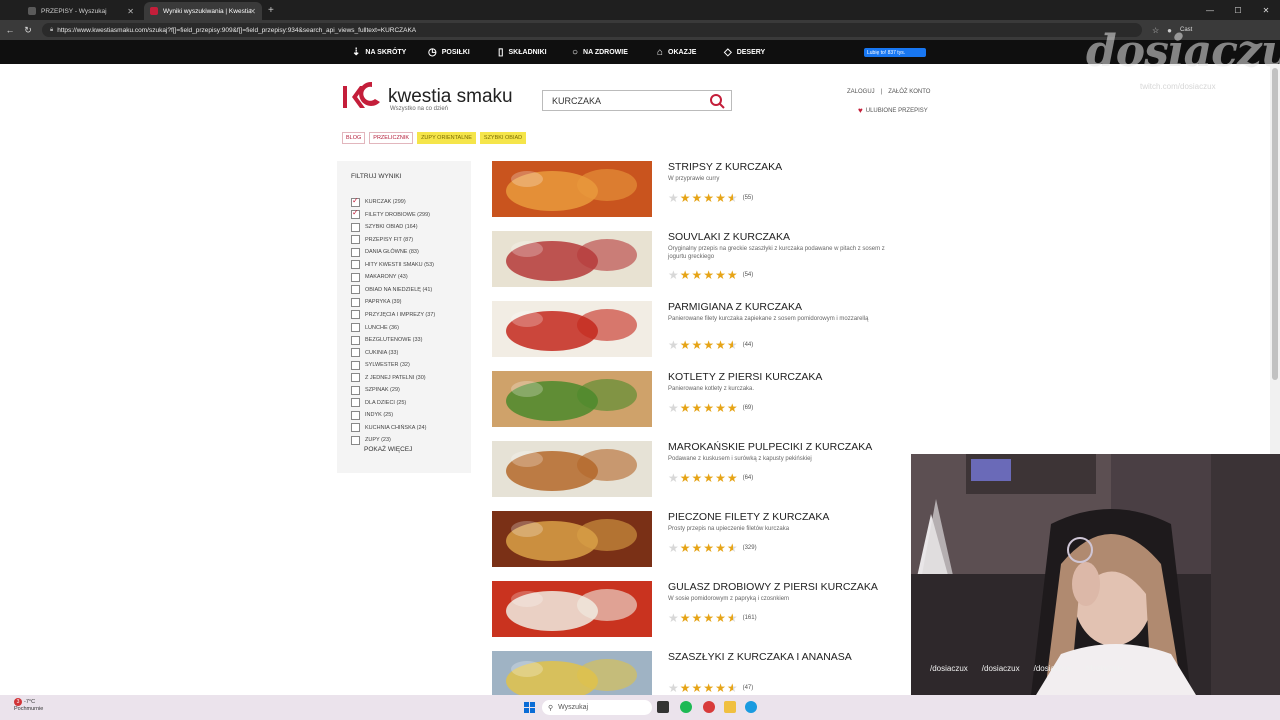 This screenshot has width=1280, height=720. Describe the element at coordinates (388, 428) in the screenshot. I see `filter-item: KUCHNIA CHIŃSKA (24)` at that location.